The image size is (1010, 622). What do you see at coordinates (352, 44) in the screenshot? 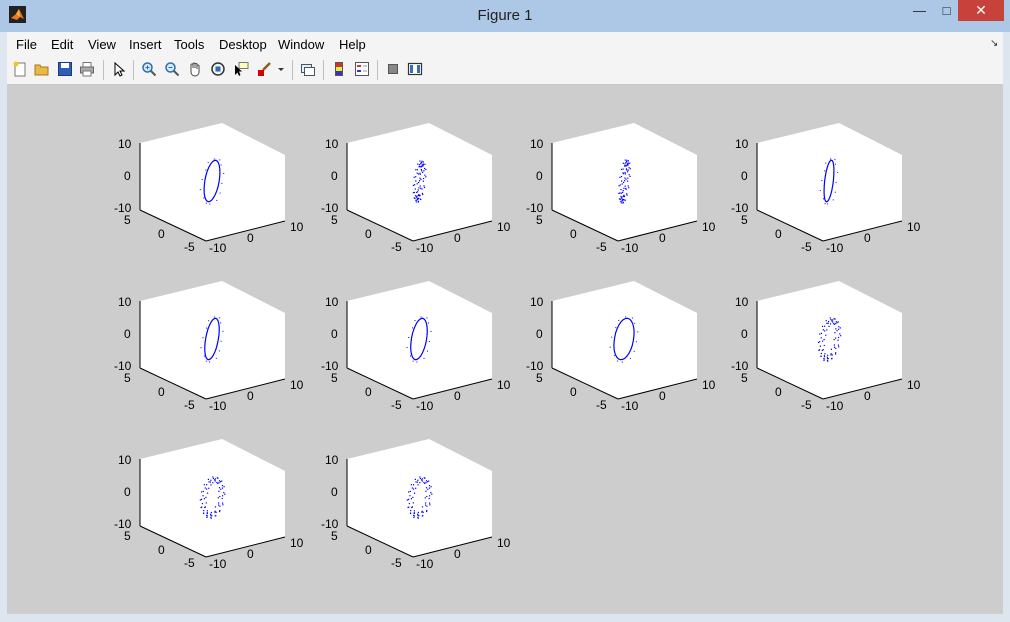
I see `menu-help: Help` at bounding box center [352, 44].